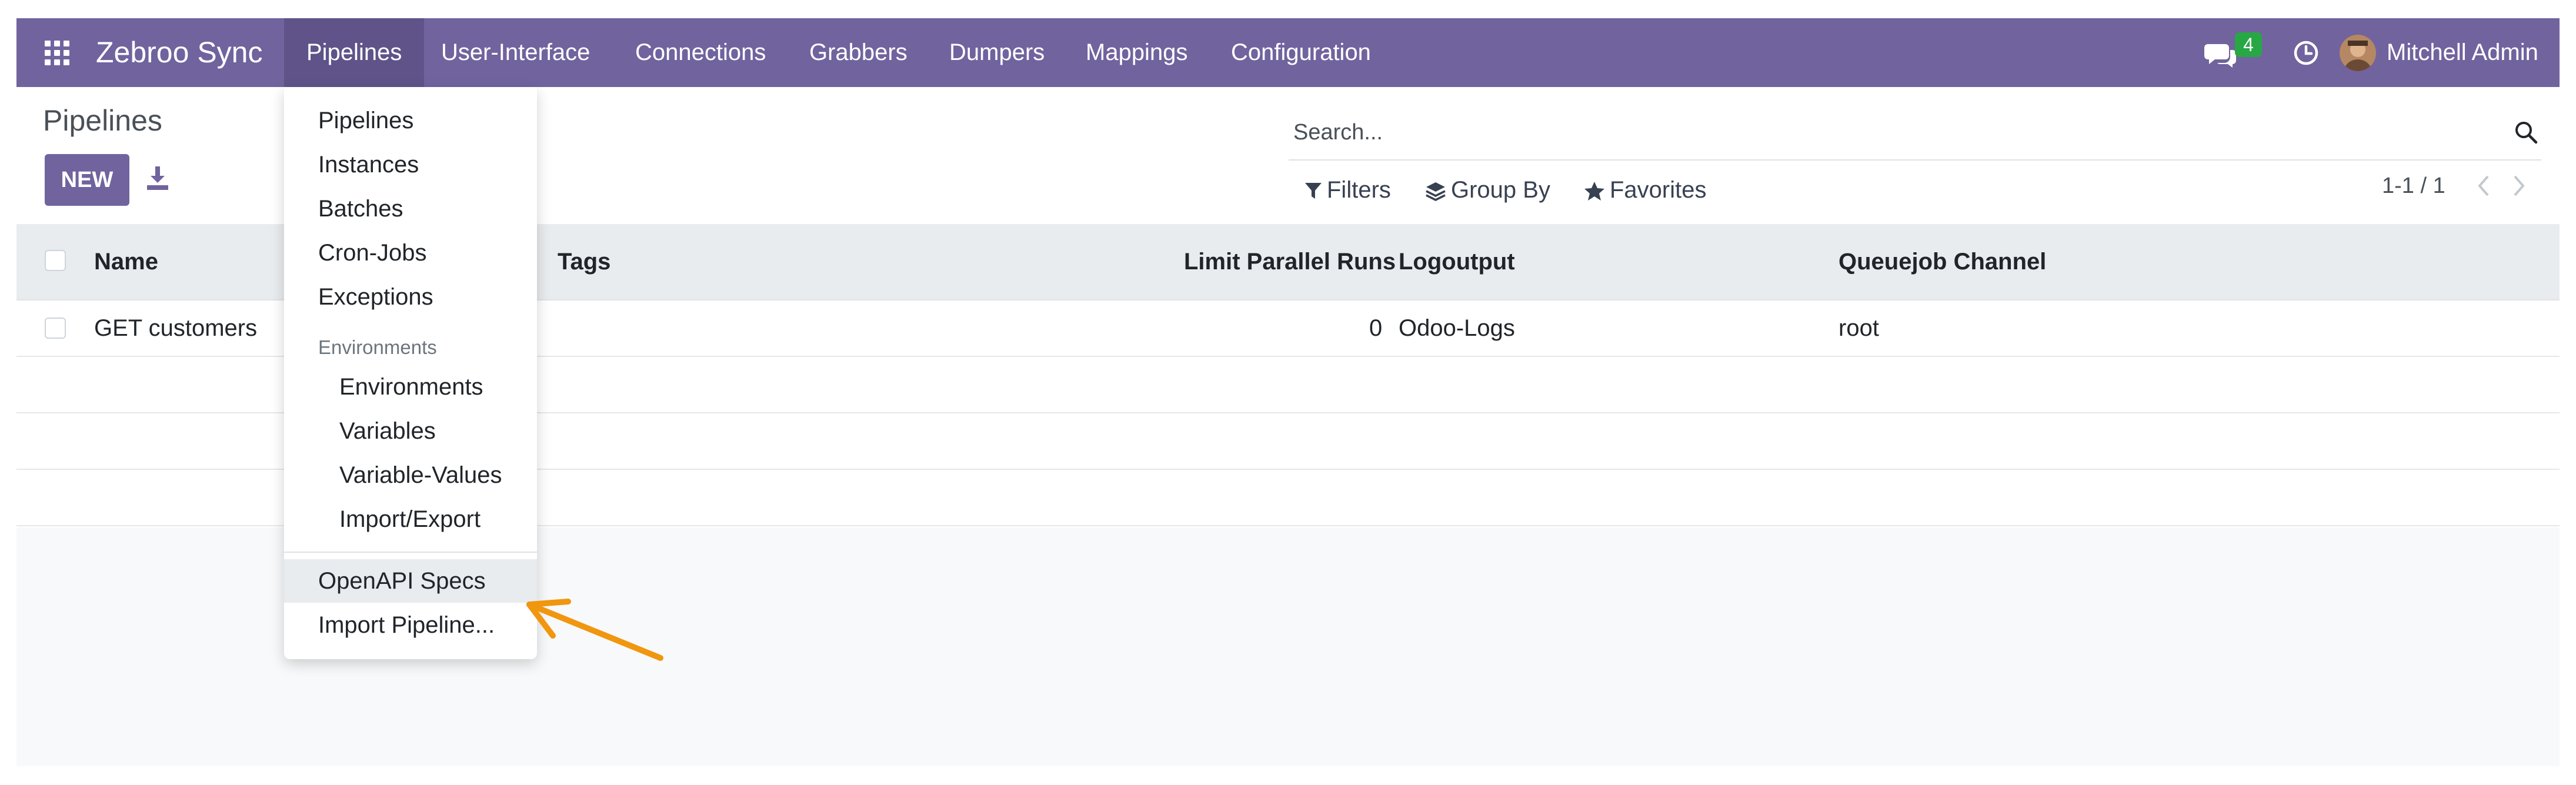 This screenshot has height=785, width=2576. What do you see at coordinates (87, 180) in the screenshot?
I see `new-button: NEW` at bounding box center [87, 180].